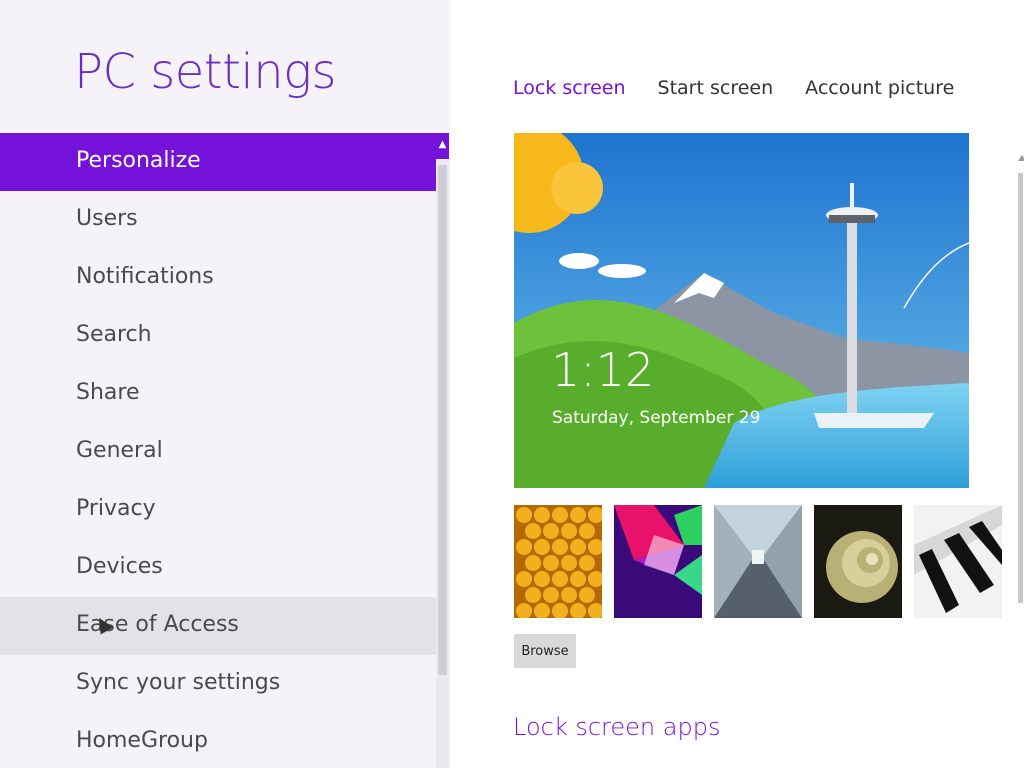 The width and height of the screenshot is (1024, 771). Describe the element at coordinates (879, 88) in the screenshot. I see `tab-account-picture: Account picture` at that location.